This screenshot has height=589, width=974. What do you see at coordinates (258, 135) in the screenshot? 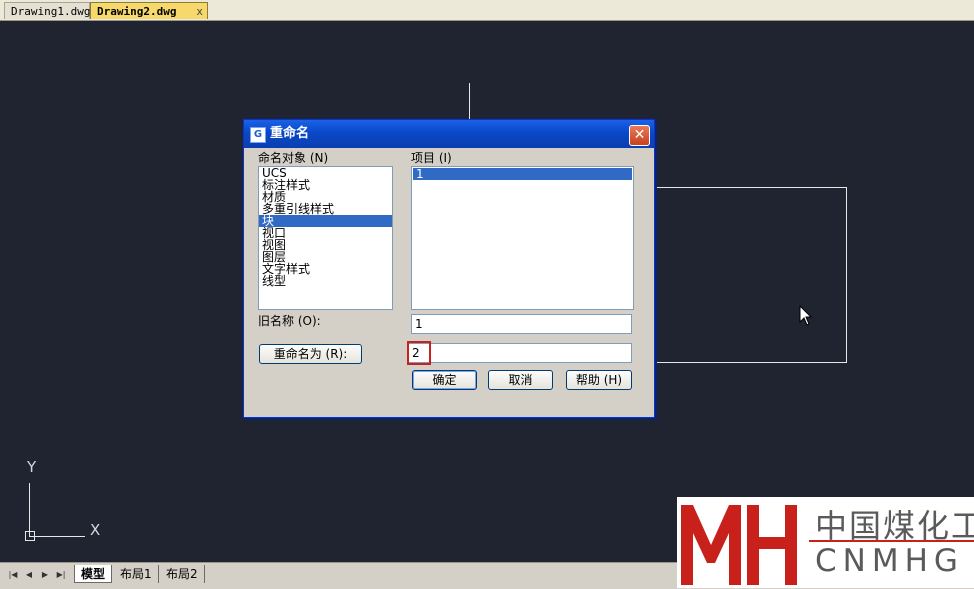
I see `app-icon: G` at bounding box center [258, 135].